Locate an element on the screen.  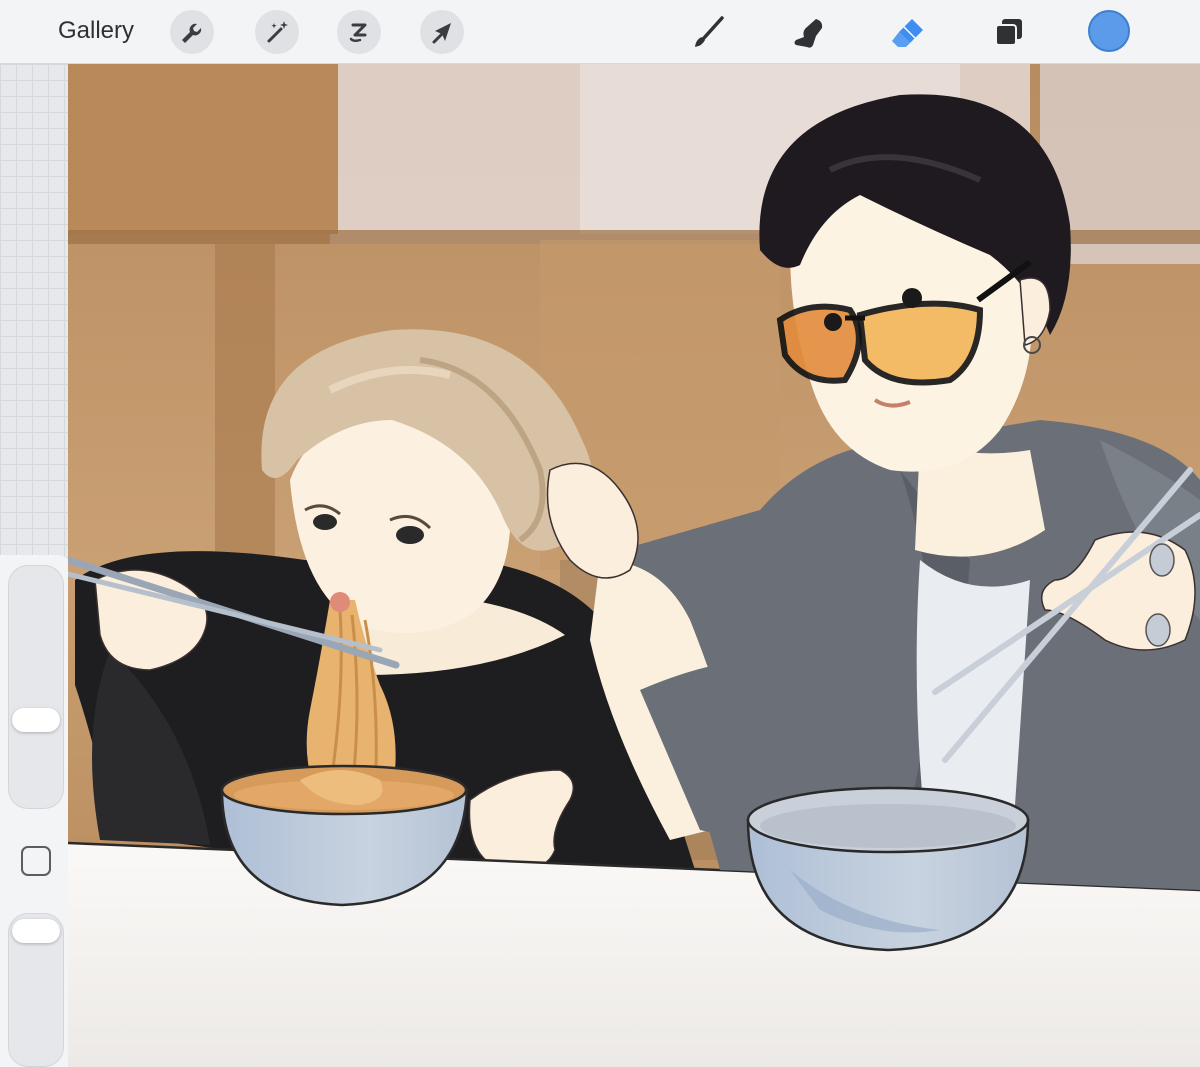
brush-size-slider is located at coordinates (36, 687).